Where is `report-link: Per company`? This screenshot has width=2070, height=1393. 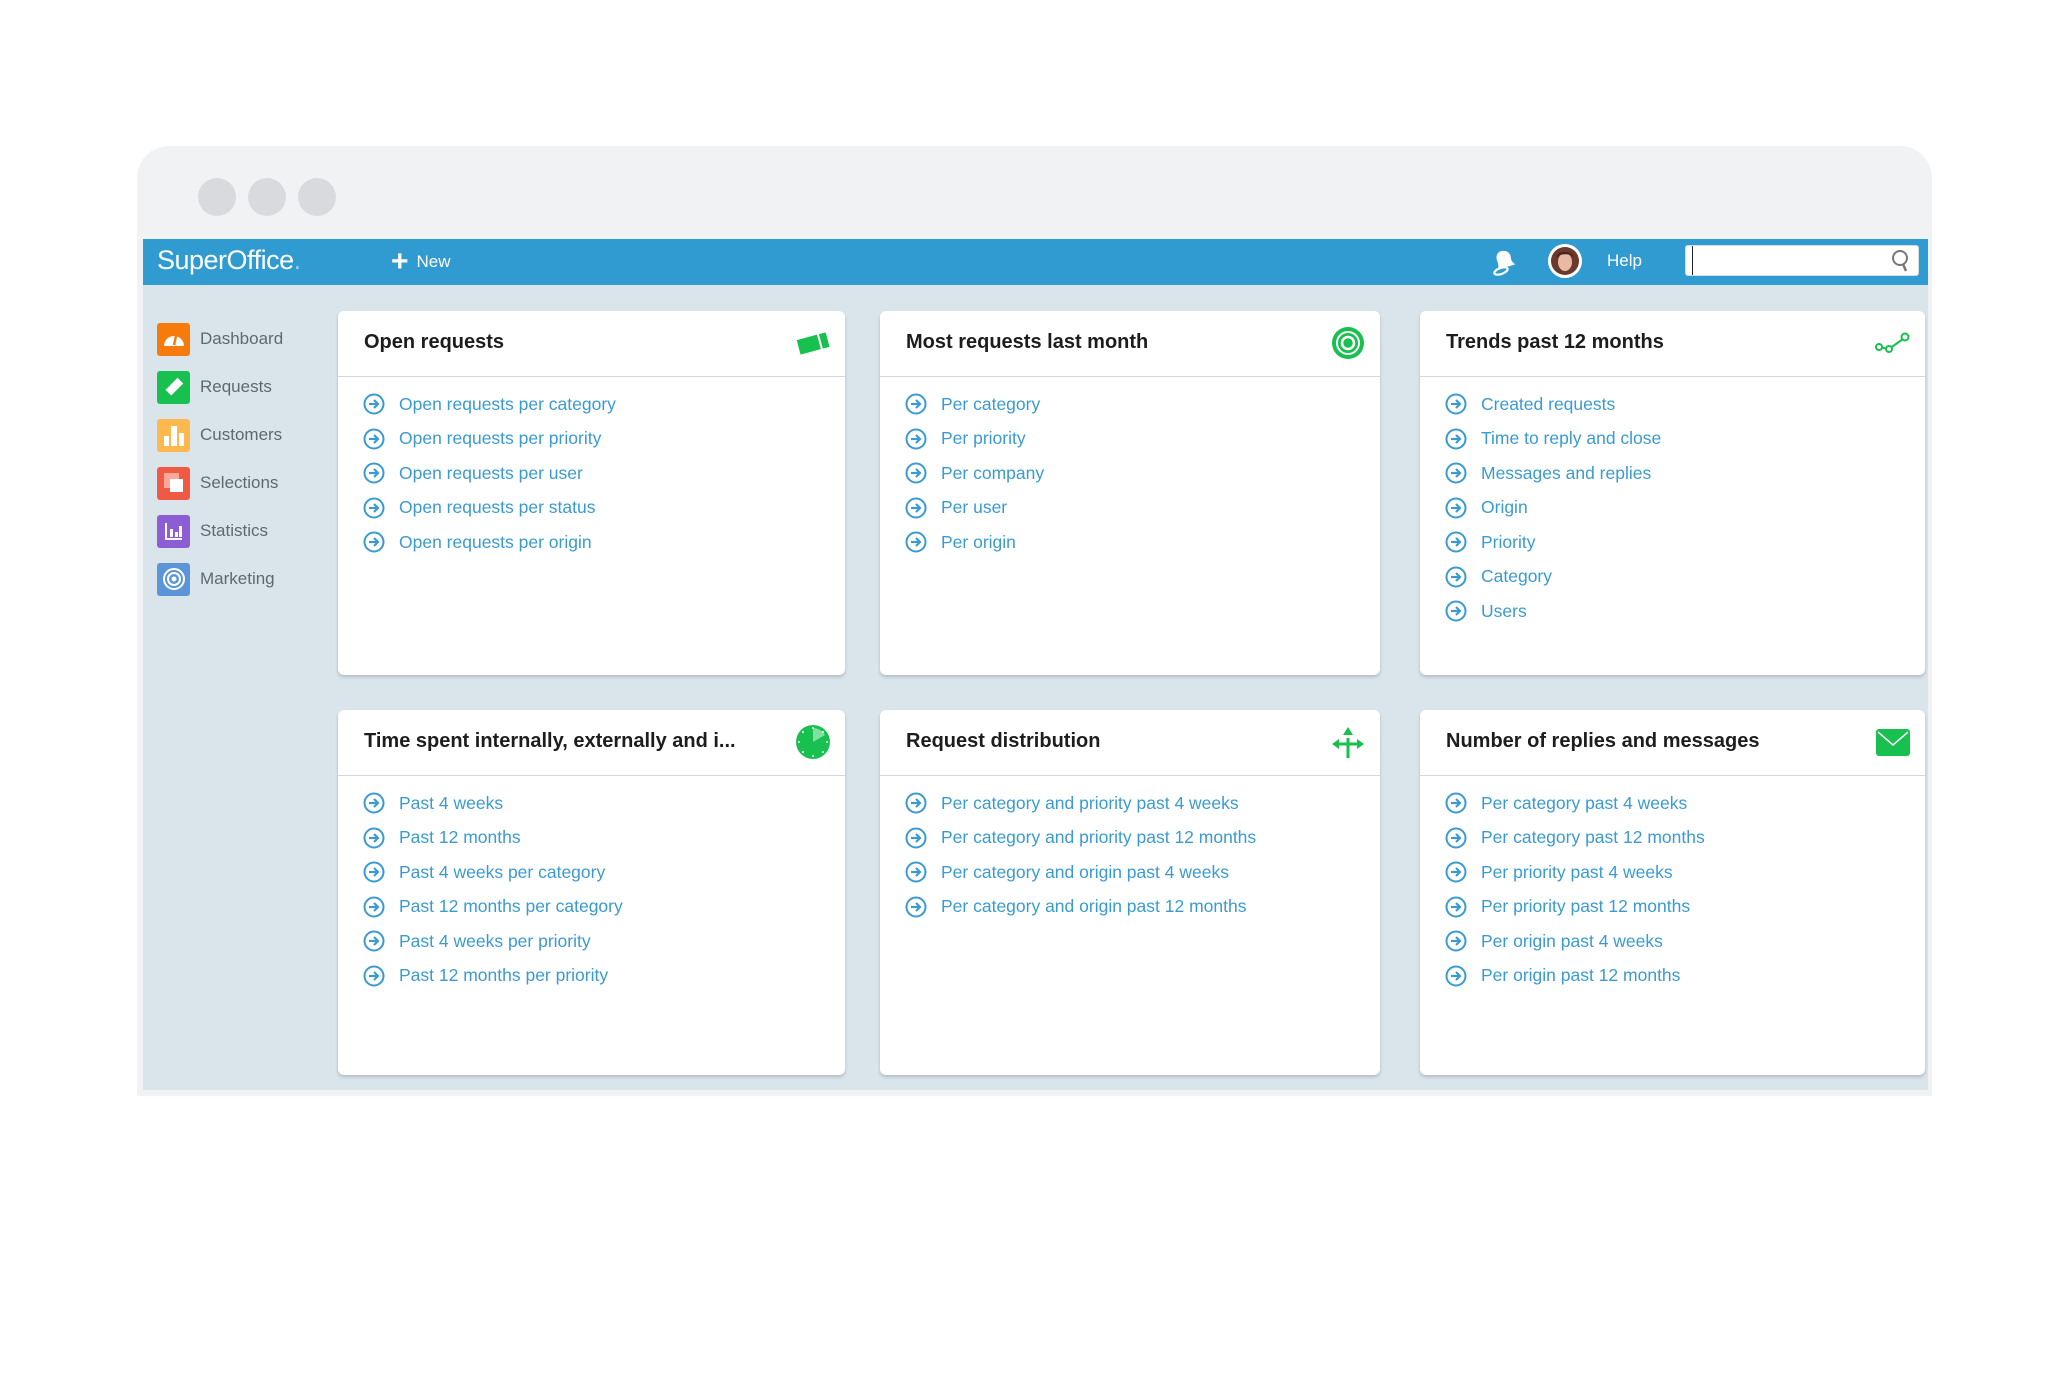
report-link: Per company is located at coordinates (1142, 473).